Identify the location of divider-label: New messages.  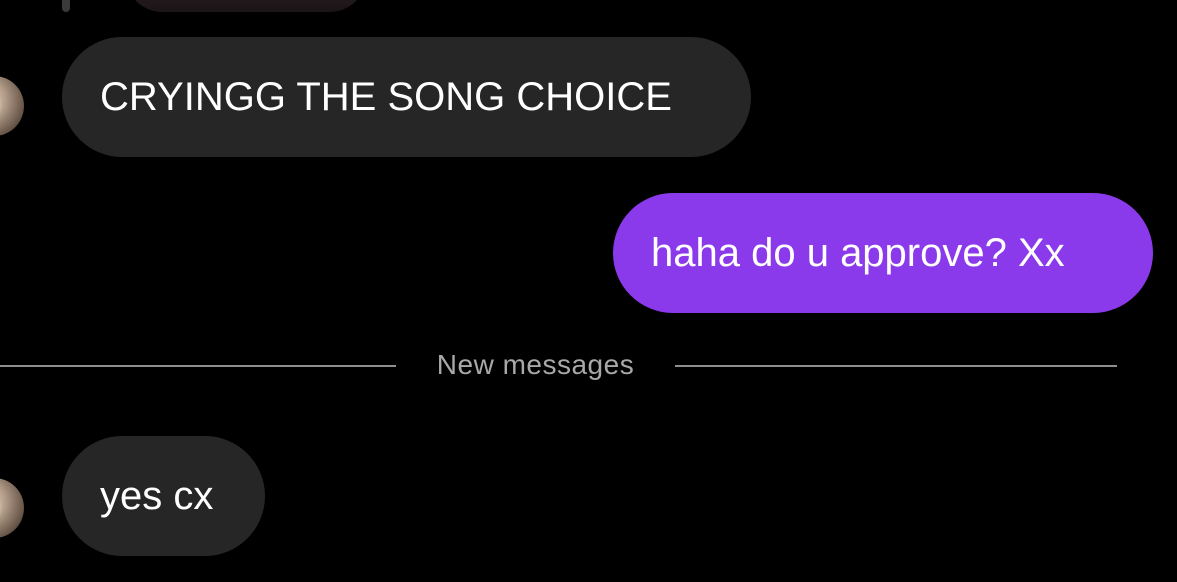
(535, 364).